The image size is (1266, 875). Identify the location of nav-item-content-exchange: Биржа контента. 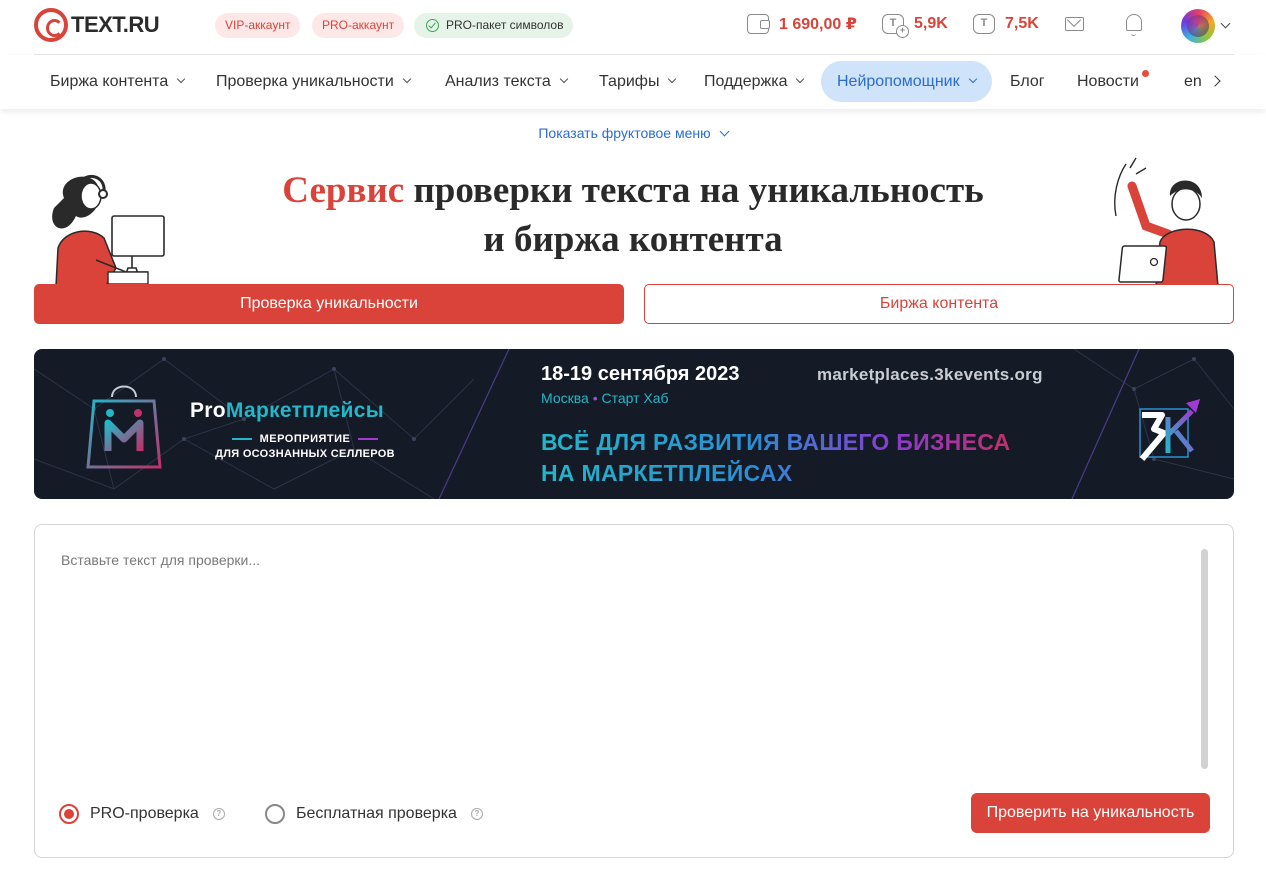
(117, 81).